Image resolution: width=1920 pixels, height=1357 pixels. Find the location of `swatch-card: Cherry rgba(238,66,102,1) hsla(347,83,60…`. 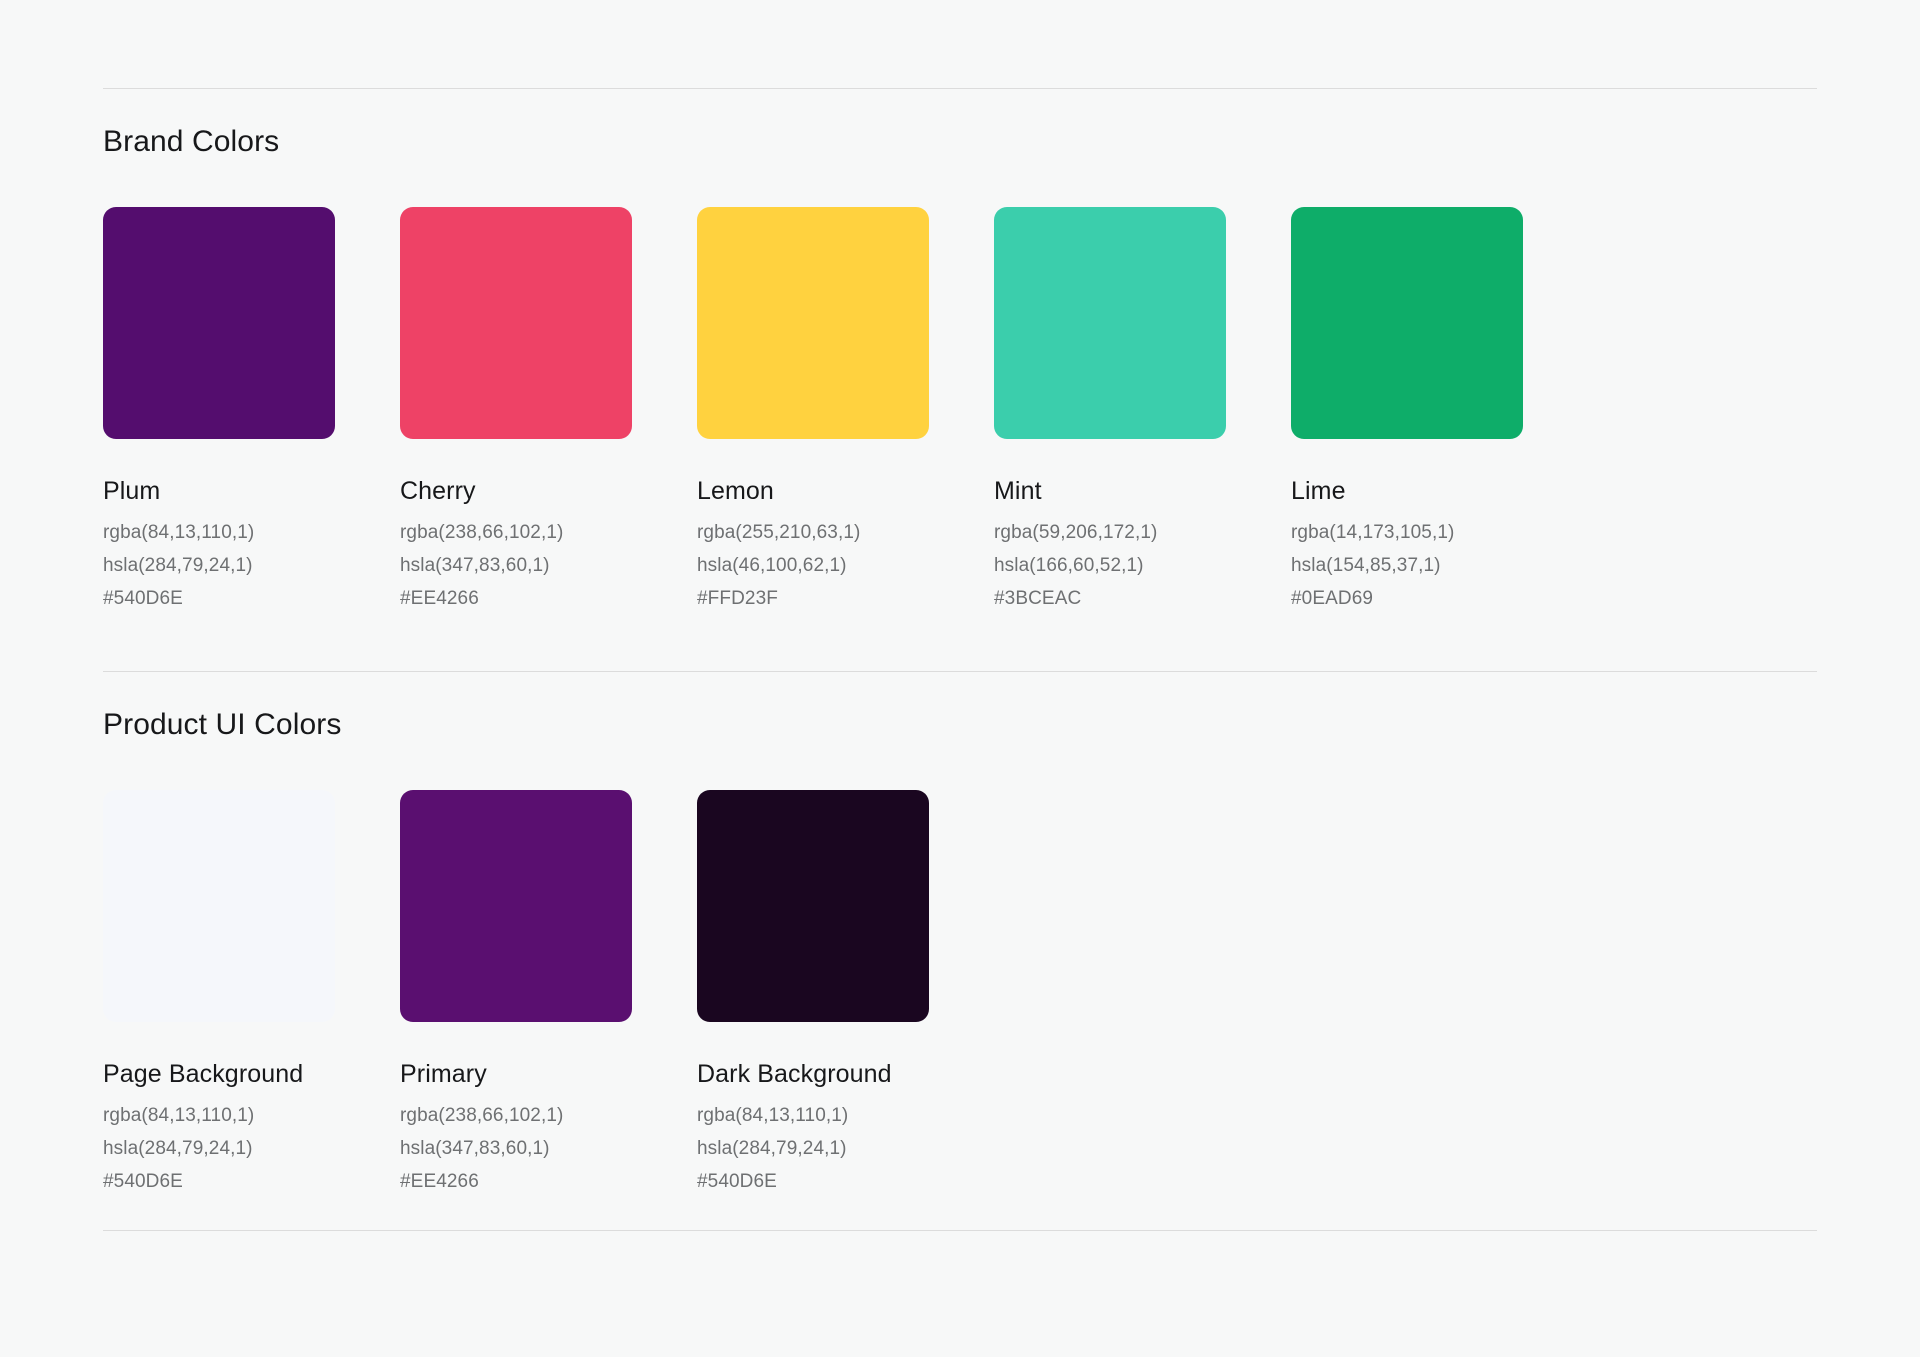

swatch-card: Cherry rgba(238,66,102,1) hsla(347,83,60… is located at coordinates (548, 409).